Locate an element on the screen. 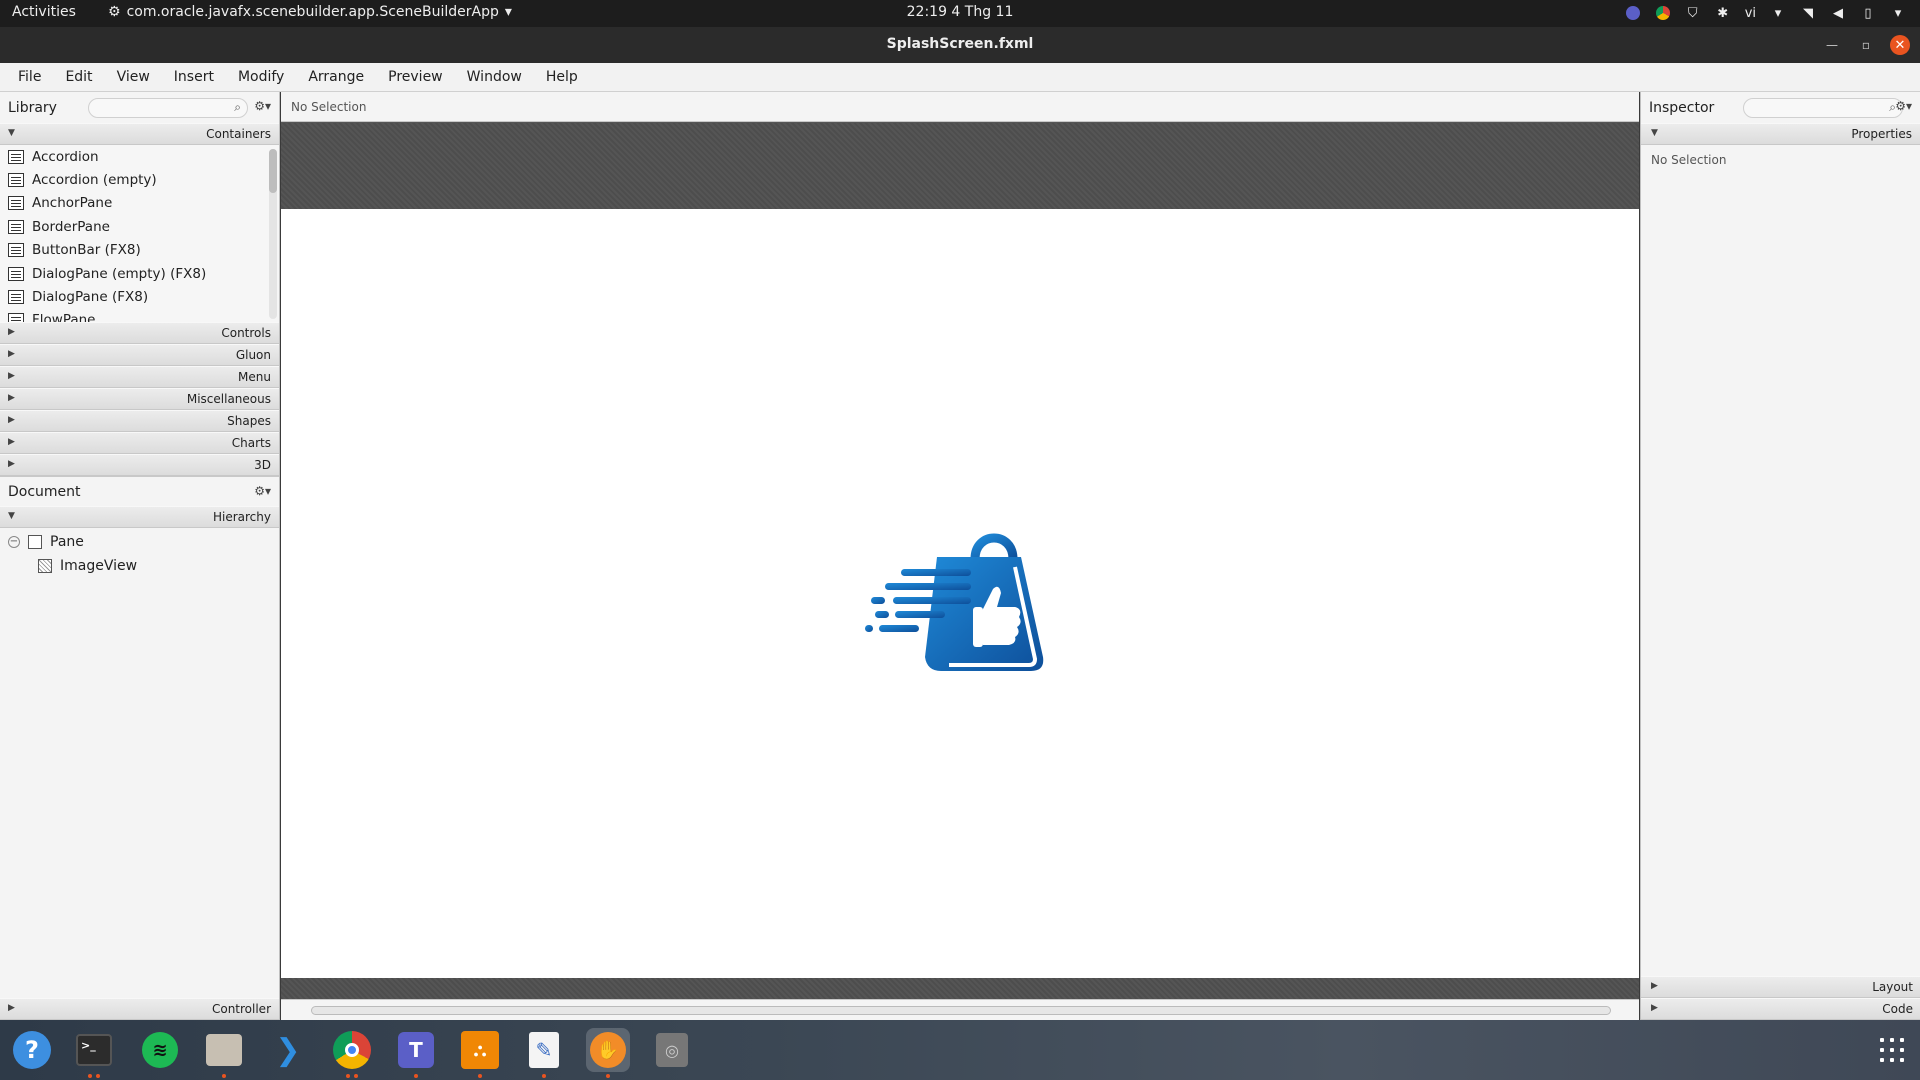 The height and width of the screenshot is (1080, 1920). library-scrollbar is located at coordinates (273, 234).